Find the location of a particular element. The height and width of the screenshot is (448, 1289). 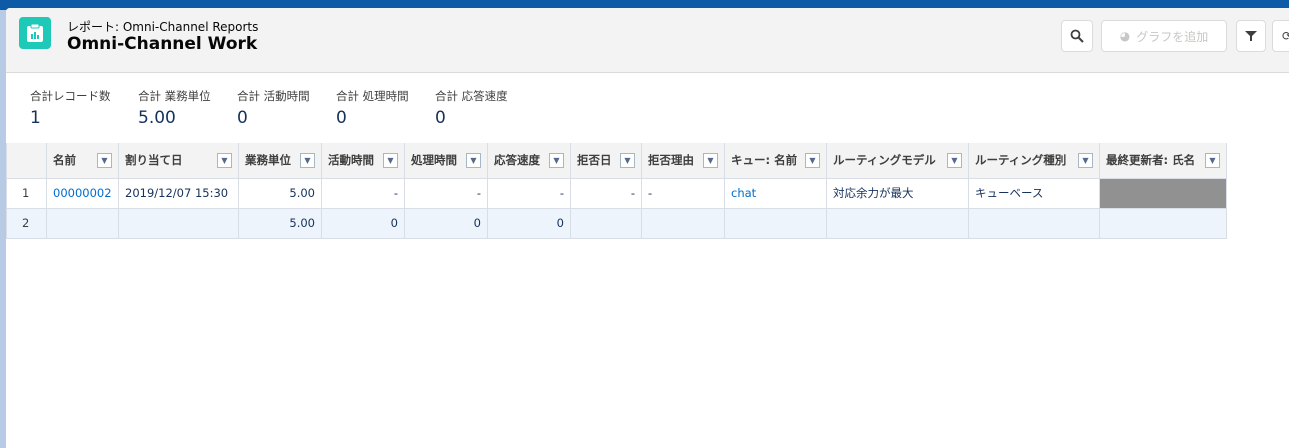

column-header: 応答速度 ▼ is located at coordinates (529, 161).